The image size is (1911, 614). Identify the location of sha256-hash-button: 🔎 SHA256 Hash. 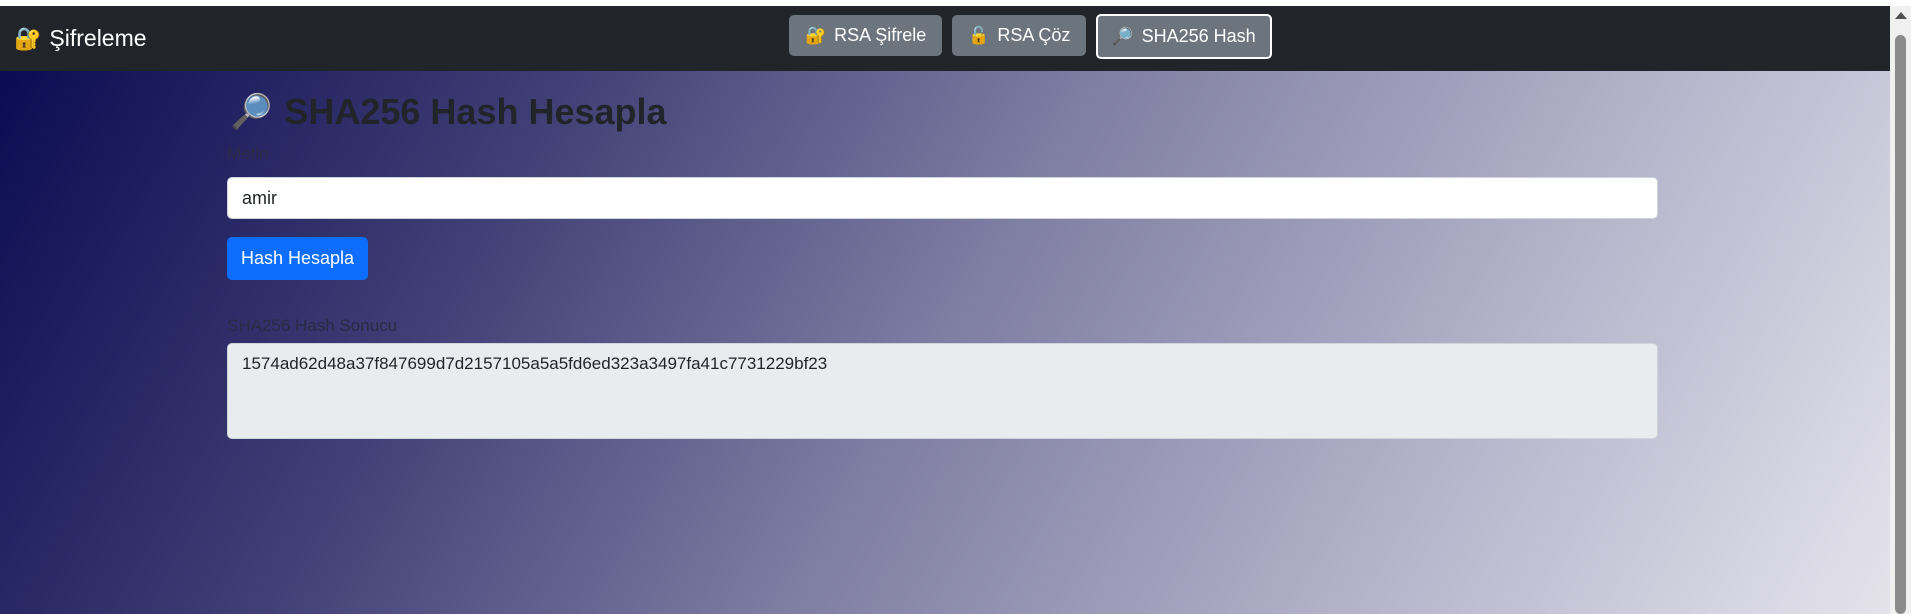
(1184, 36).